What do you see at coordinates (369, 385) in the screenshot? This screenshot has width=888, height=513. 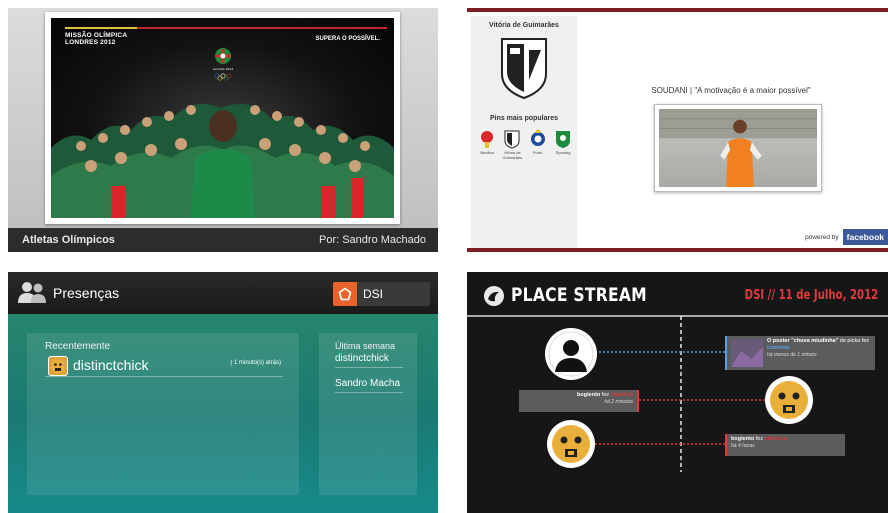 I see `week-user-item: Sandro Macha` at bounding box center [369, 385].